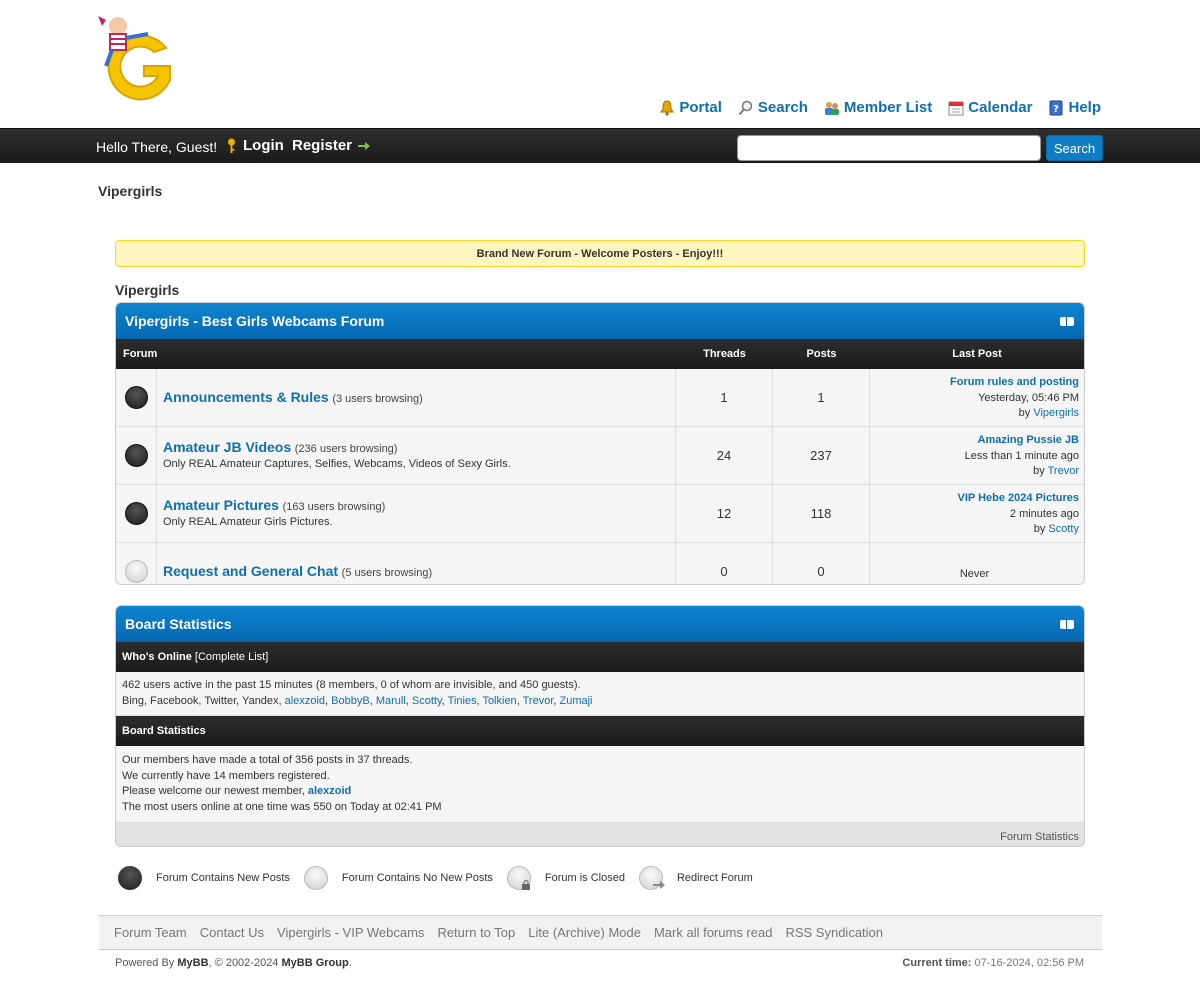 This screenshot has width=1200, height=1003. I want to click on login-label: Login, so click(263, 145).